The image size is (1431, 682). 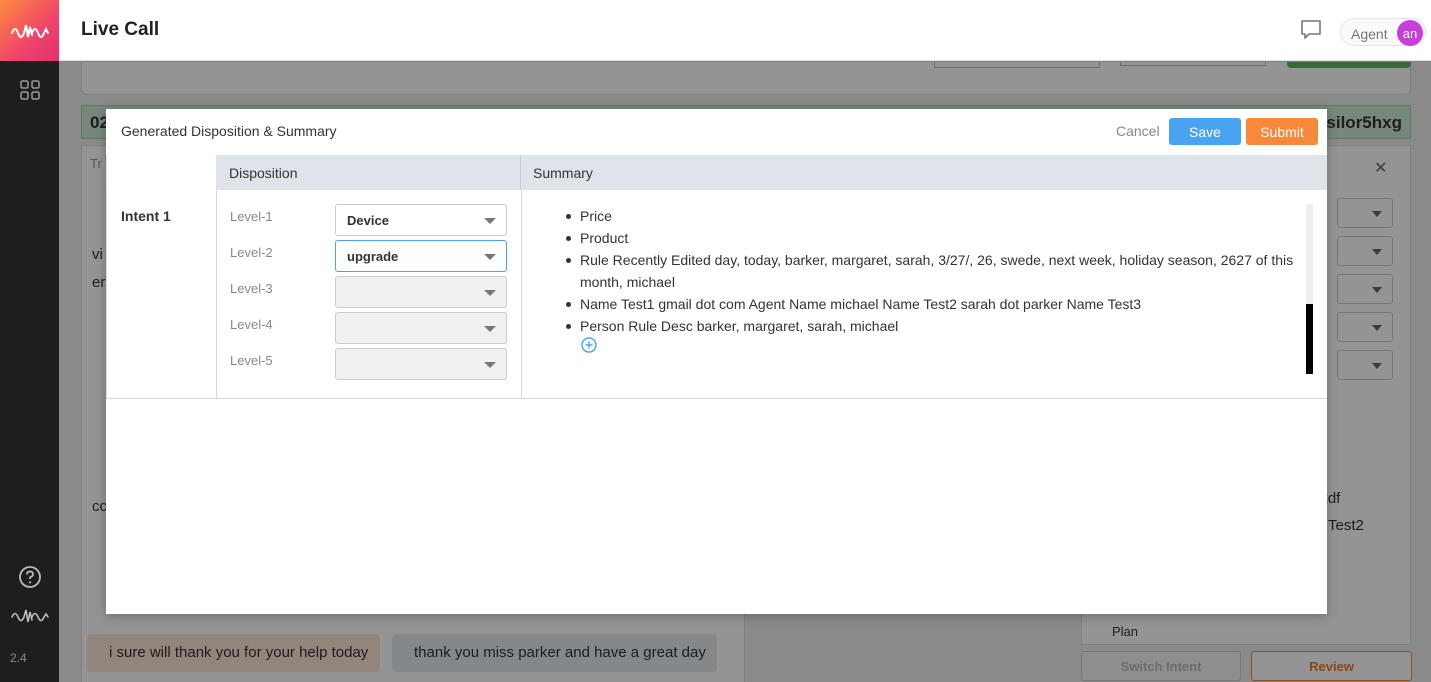 What do you see at coordinates (146, 216) in the screenshot?
I see `intent-label: Intent 1` at bounding box center [146, 216].